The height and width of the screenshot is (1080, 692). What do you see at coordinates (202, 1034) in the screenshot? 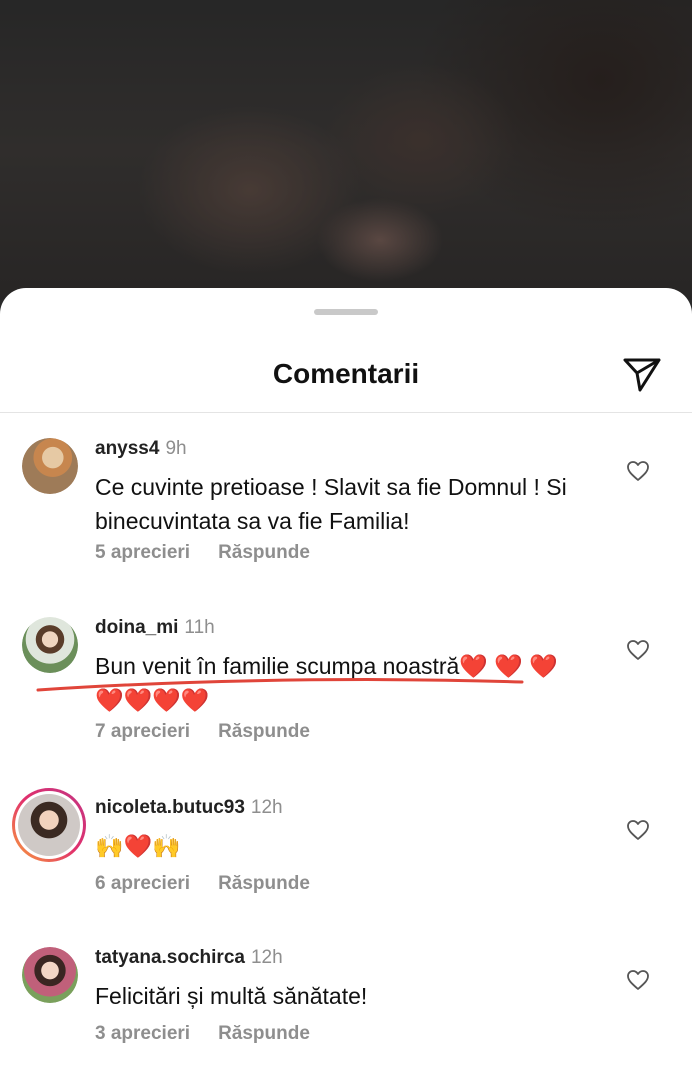
I see `comment-actions: 3 aprecieri Răspunde` at bounding box center [202, 1034].